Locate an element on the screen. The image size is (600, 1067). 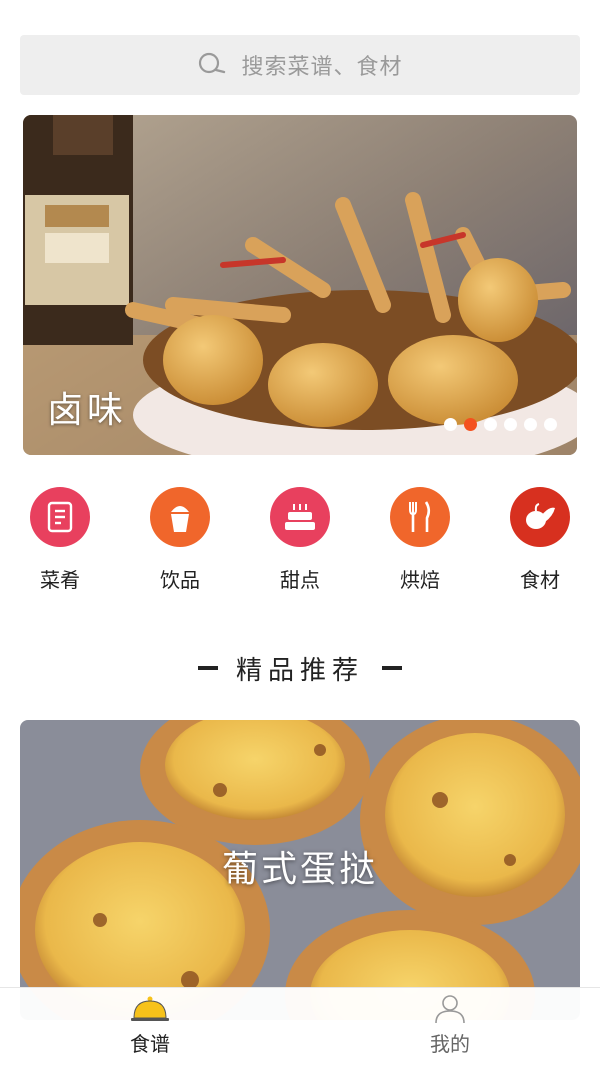
tab-label: 食谱 is located at coordinates (150, 1044).